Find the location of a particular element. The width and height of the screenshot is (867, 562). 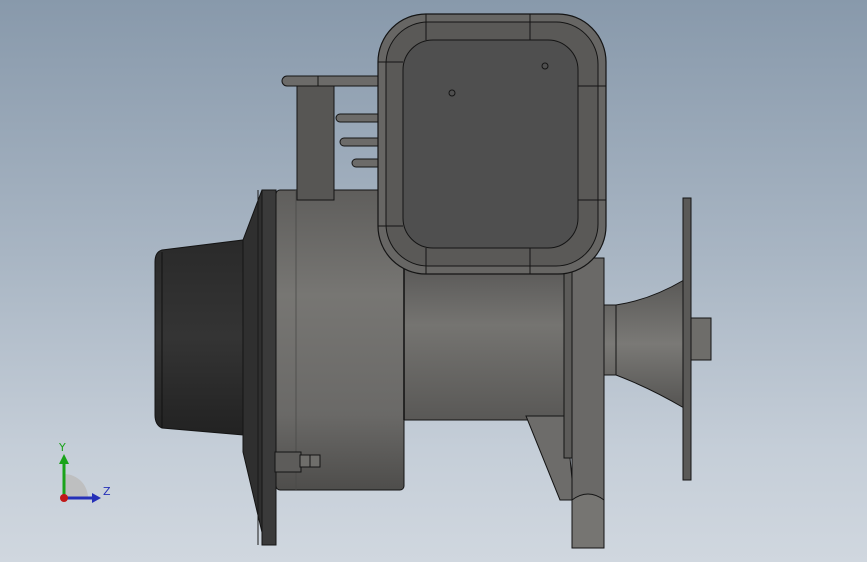

gear-disc is located at coordinates (687, 339).